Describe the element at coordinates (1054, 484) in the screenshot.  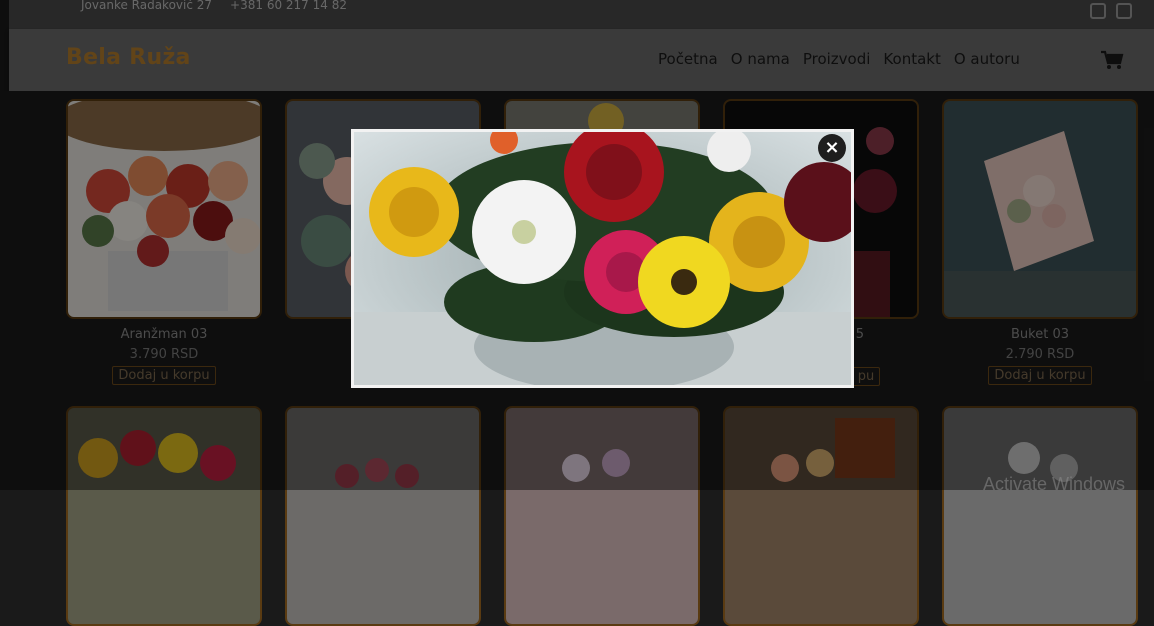
I see `activate-windows-watermark: Activate Windows` at that location.